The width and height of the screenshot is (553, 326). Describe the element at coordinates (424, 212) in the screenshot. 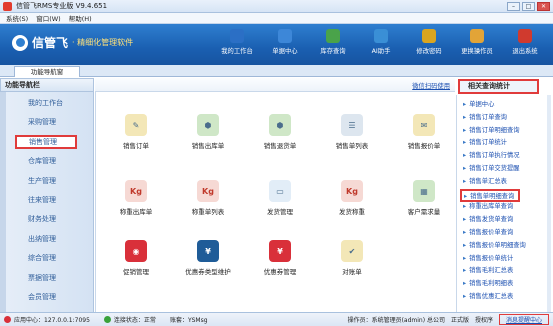

I see `function-label: 客户需求量` at that location.